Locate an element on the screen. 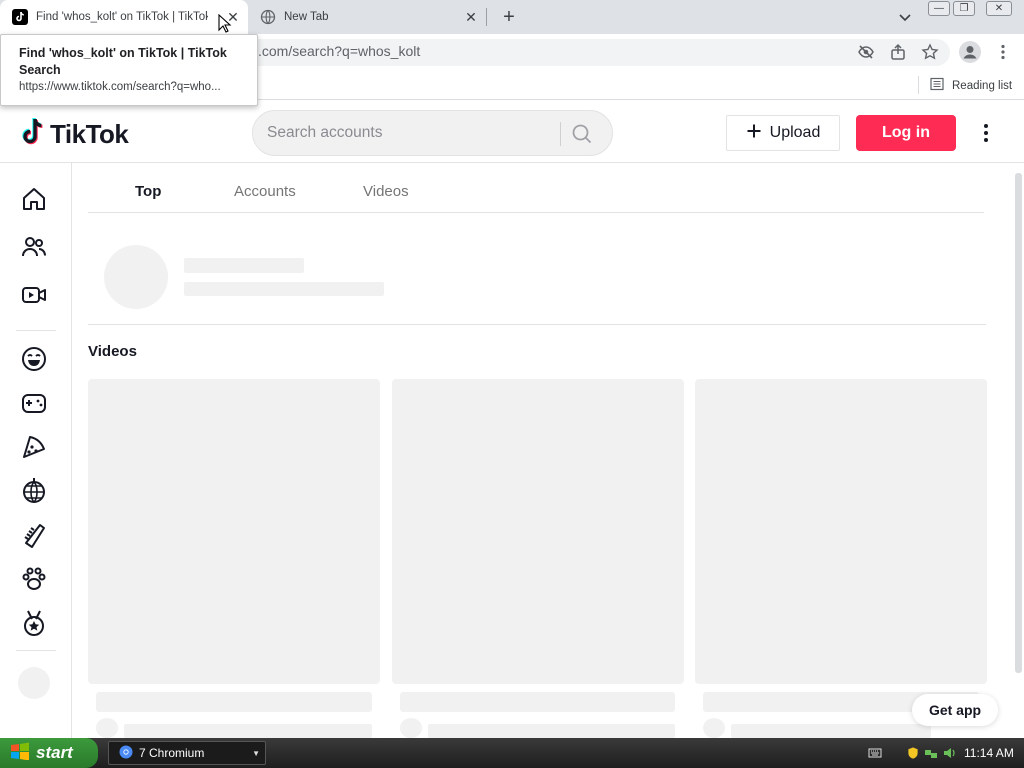 Image resolution: width=1024 pixels, height=768 pixels. search-bar is located at coordinates (432, 133).